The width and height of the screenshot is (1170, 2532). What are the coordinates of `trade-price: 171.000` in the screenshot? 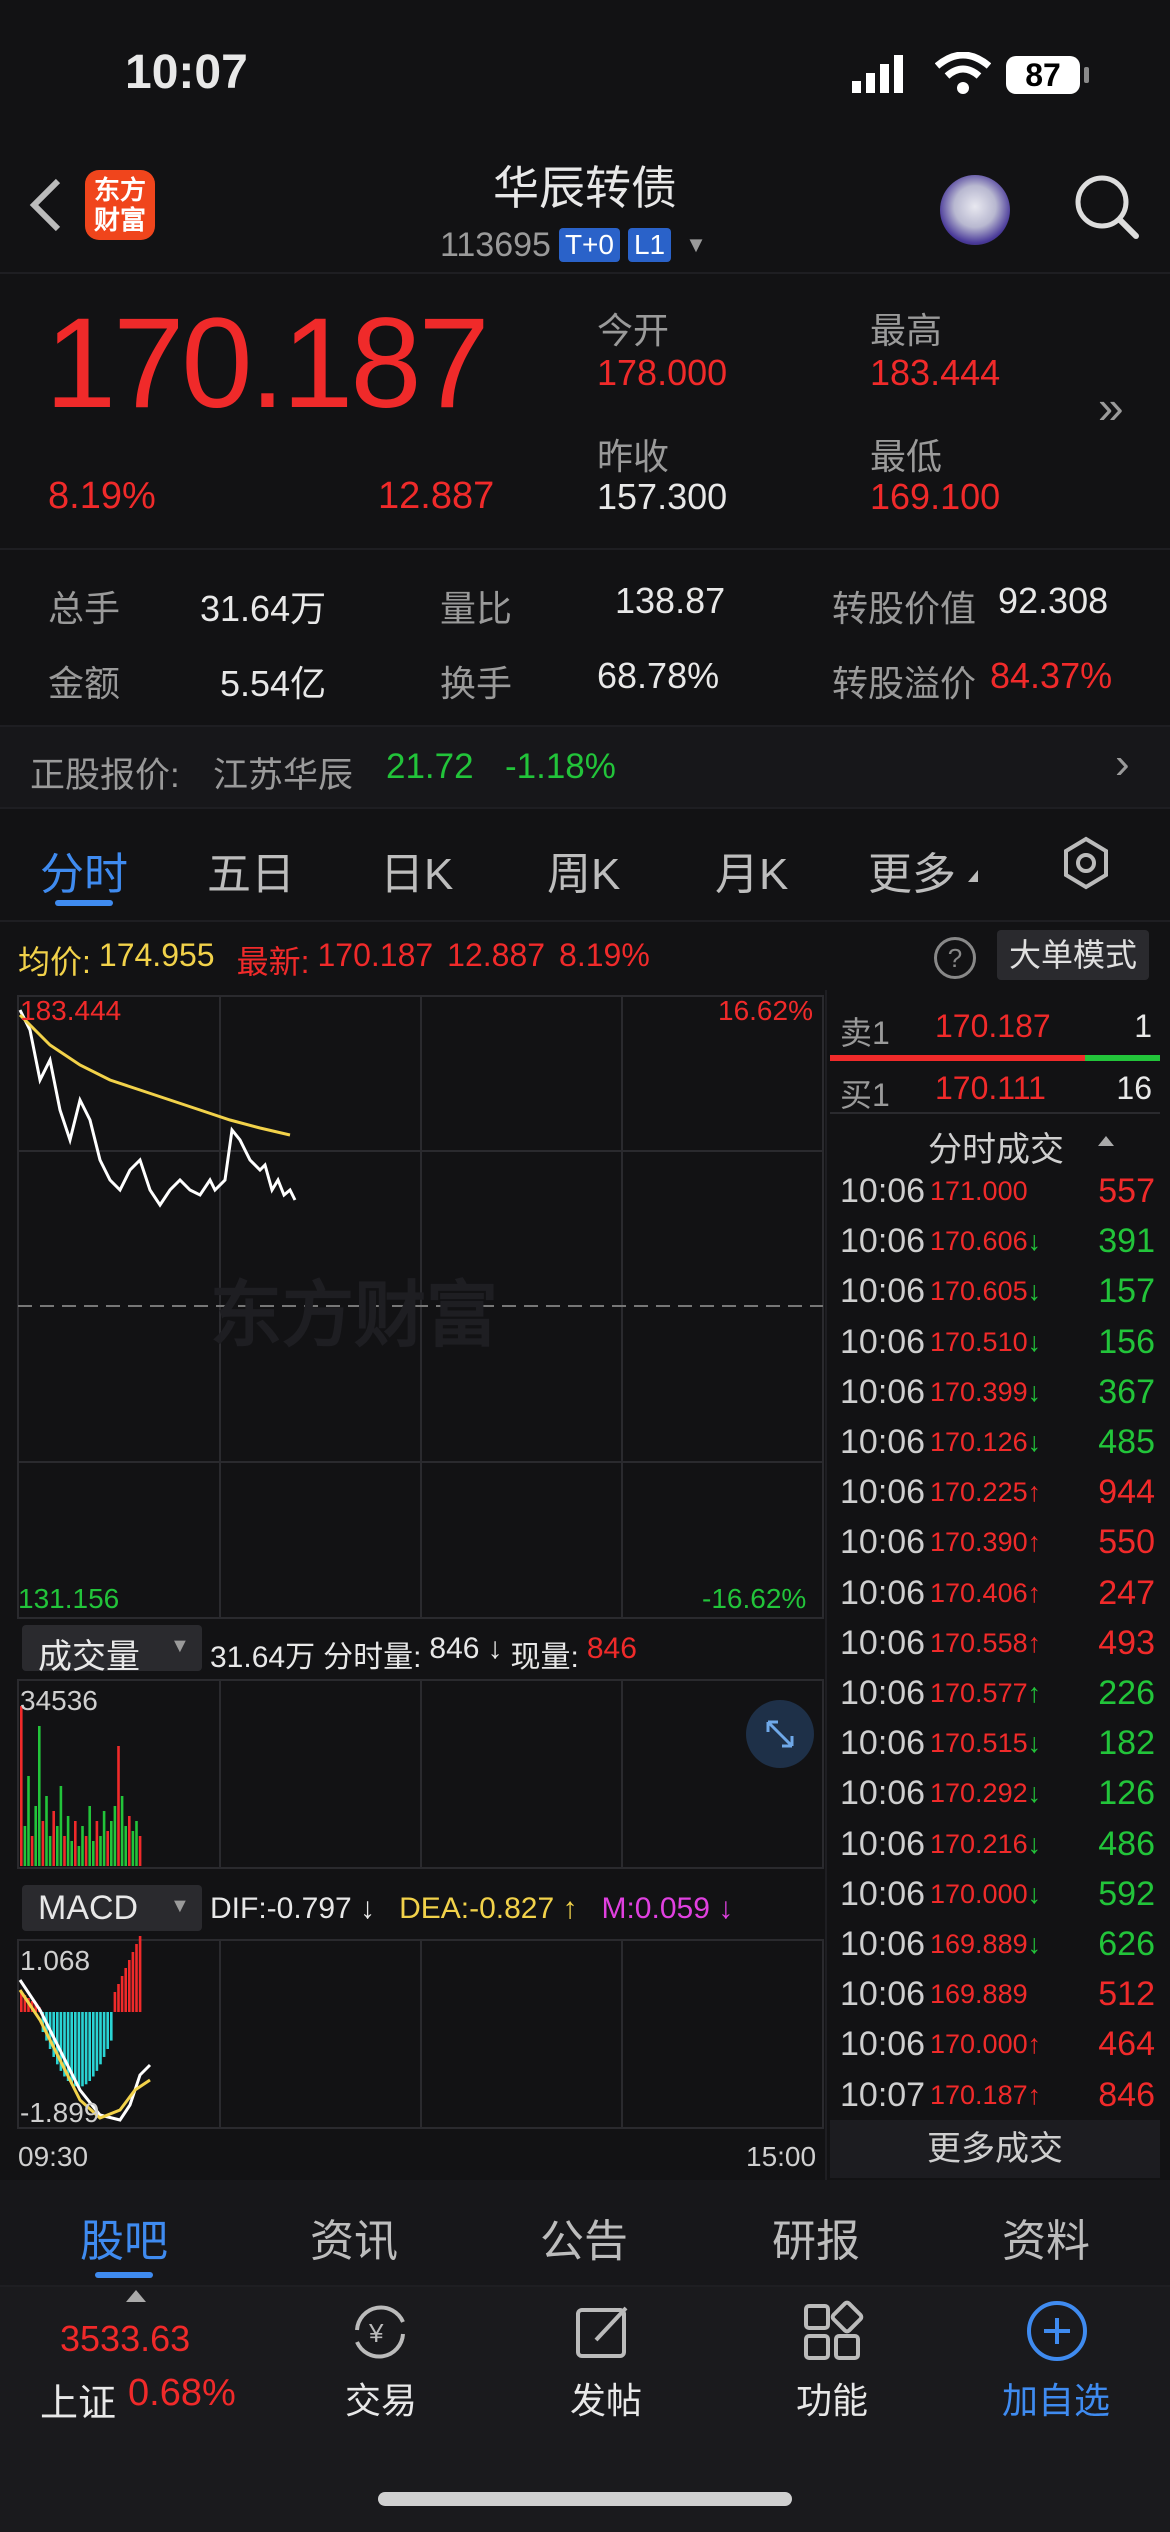 It's located at (979, 1191).